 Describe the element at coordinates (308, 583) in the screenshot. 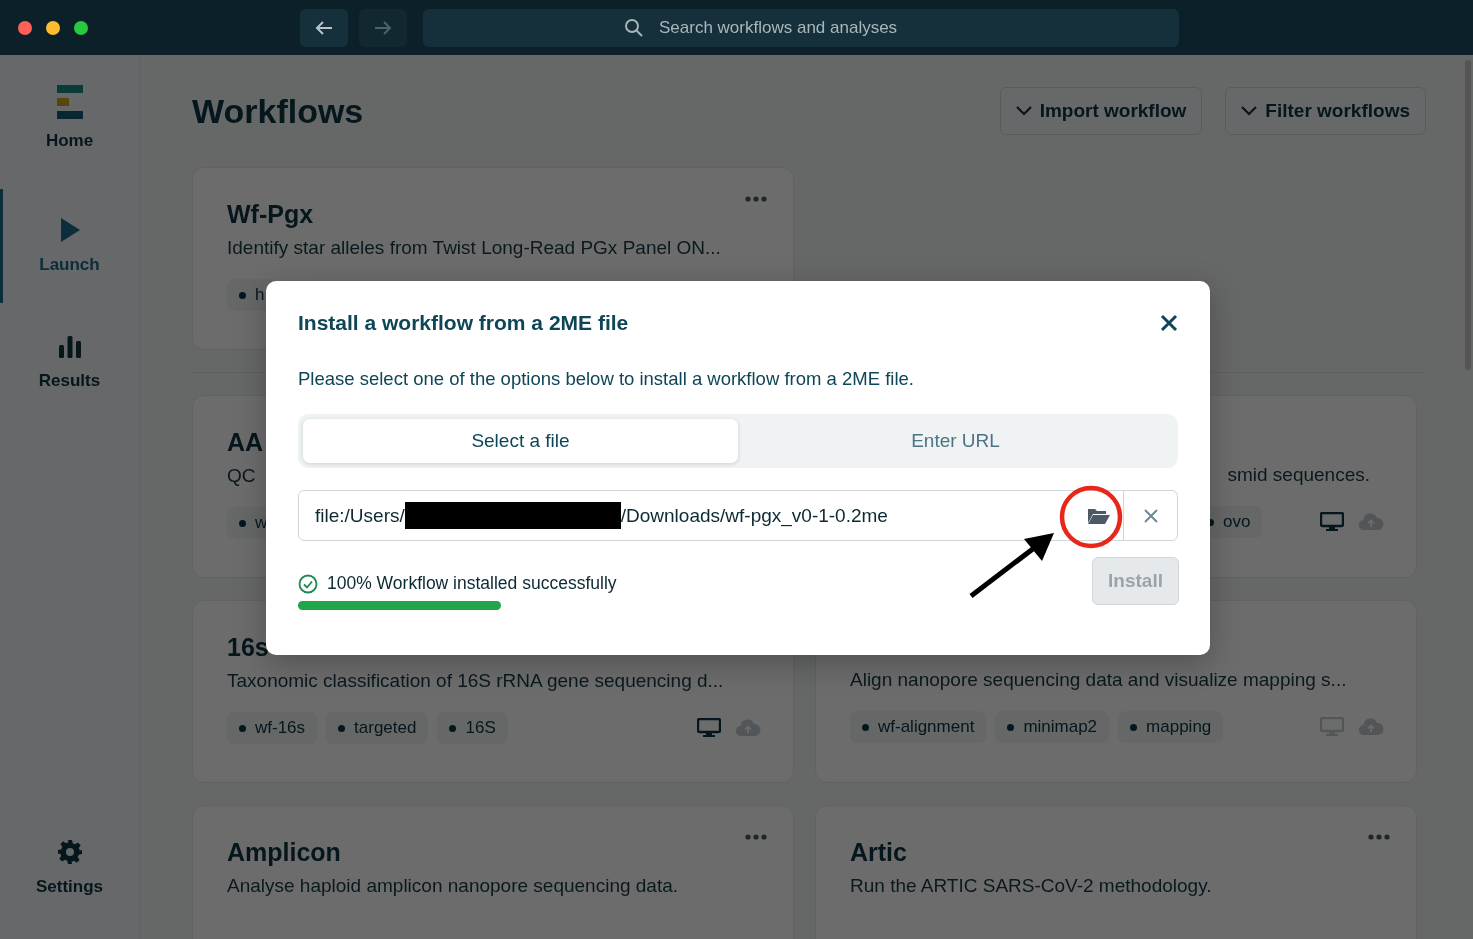

I see `check-circle-icon` at that location.